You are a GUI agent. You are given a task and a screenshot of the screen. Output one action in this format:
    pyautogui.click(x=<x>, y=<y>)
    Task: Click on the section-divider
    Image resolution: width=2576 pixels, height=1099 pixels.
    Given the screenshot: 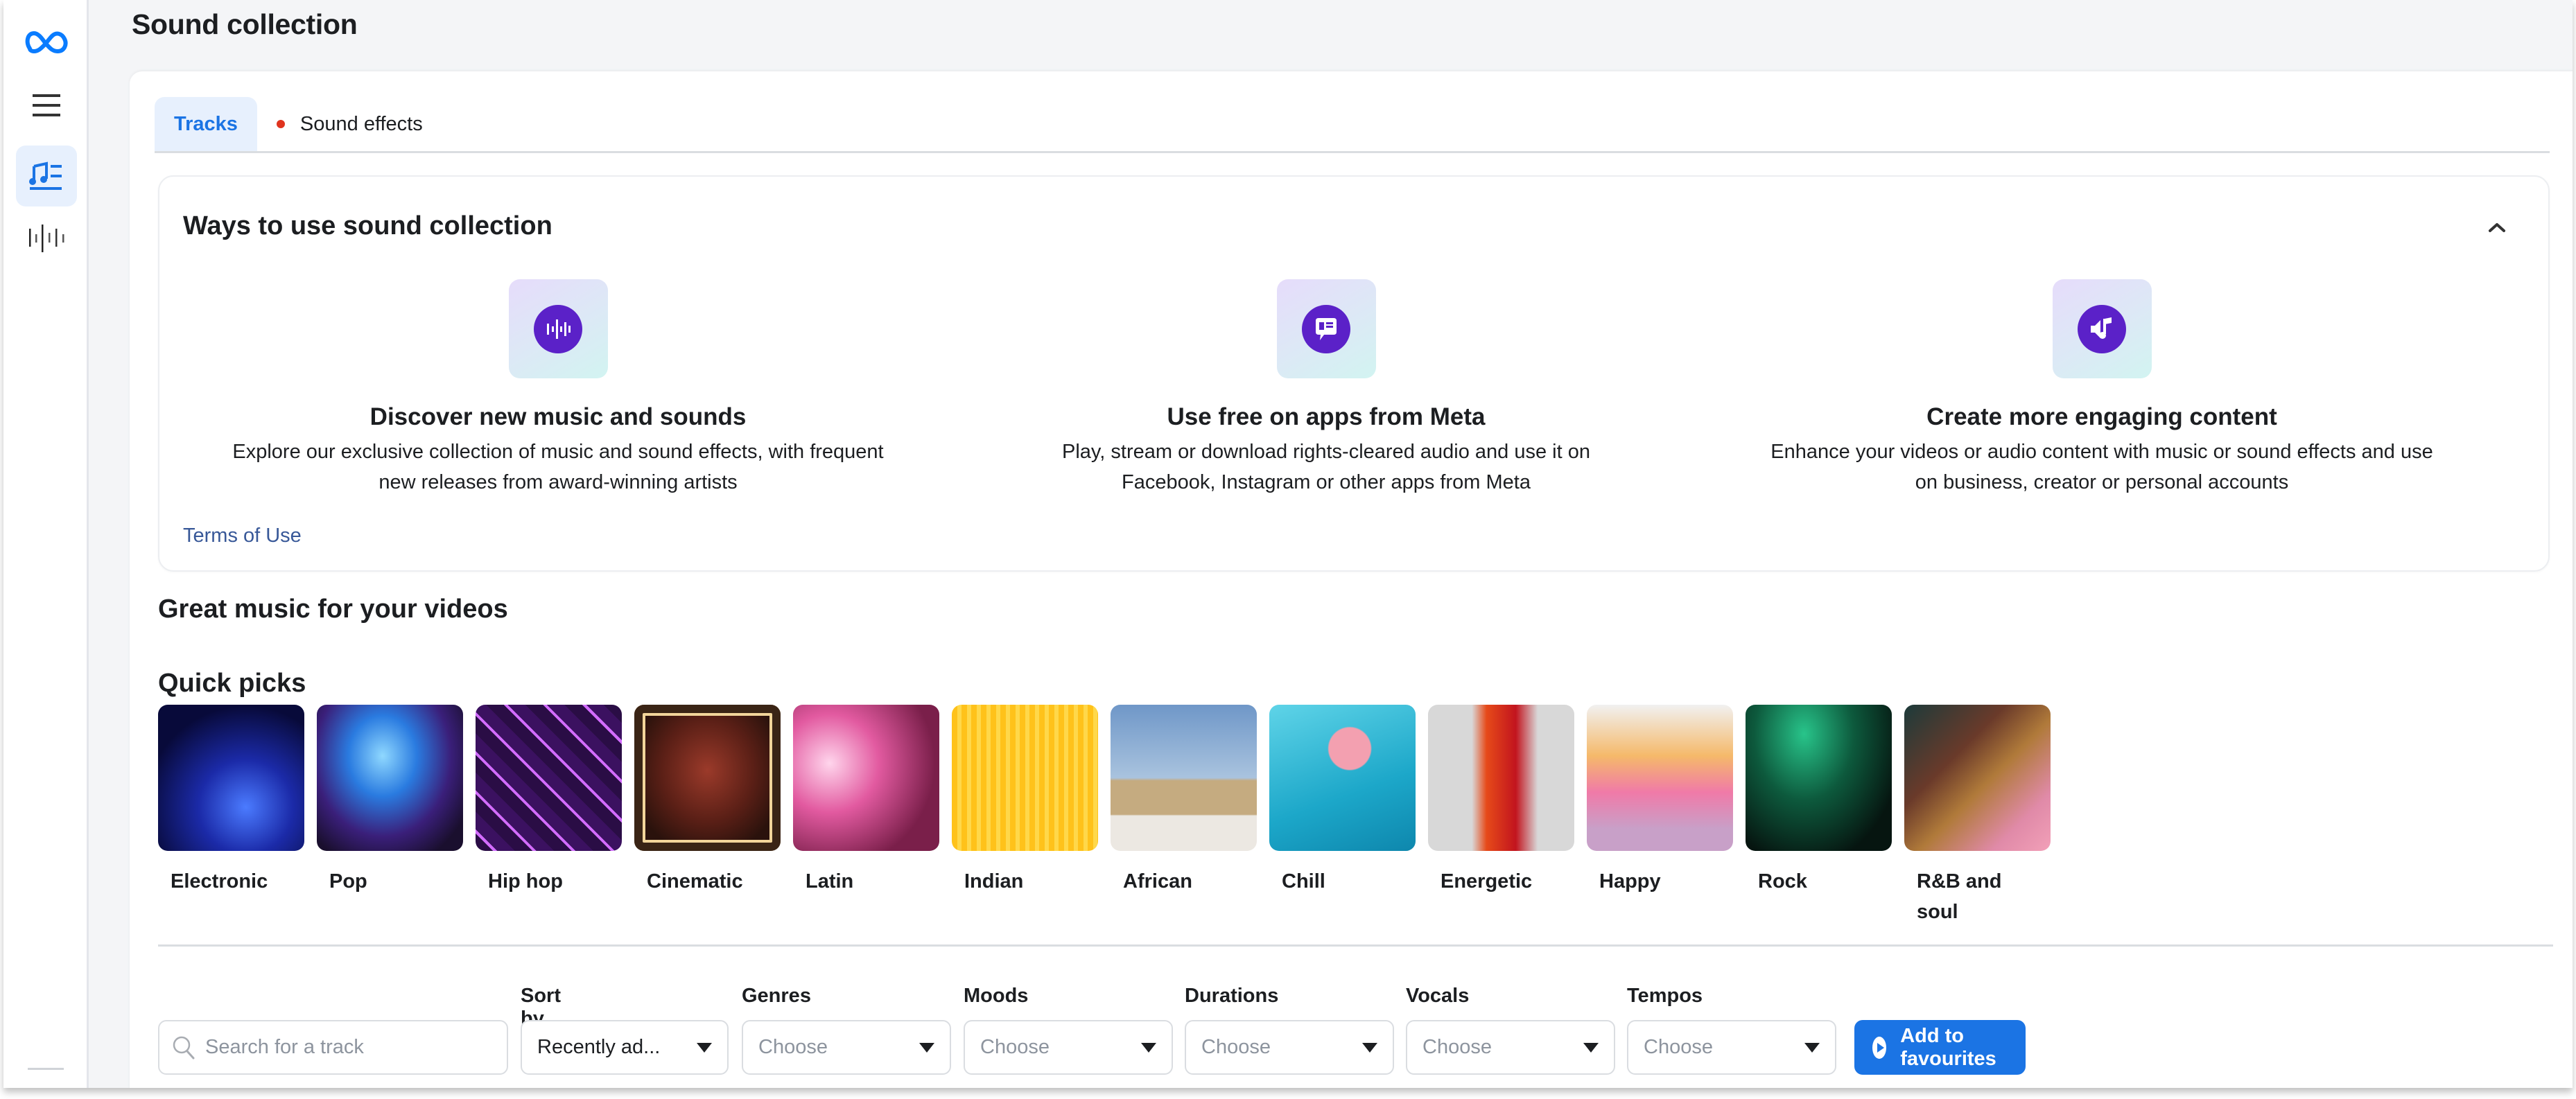 What is the action you would take?
    pyautogui.click(x=1355, y=945)
    